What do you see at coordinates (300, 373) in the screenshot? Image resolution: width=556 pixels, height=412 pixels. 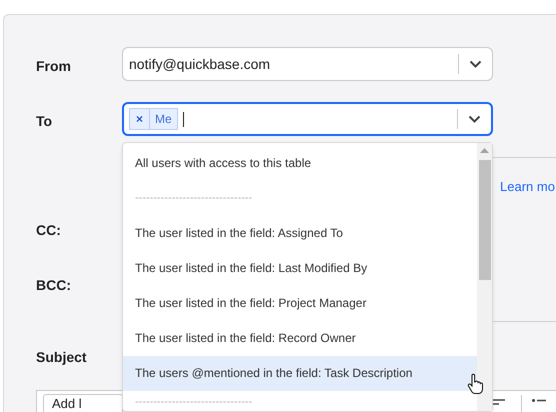 I see `menu-option: The users @mentioned in the field: Task Description` at bounding box center [300, 373].